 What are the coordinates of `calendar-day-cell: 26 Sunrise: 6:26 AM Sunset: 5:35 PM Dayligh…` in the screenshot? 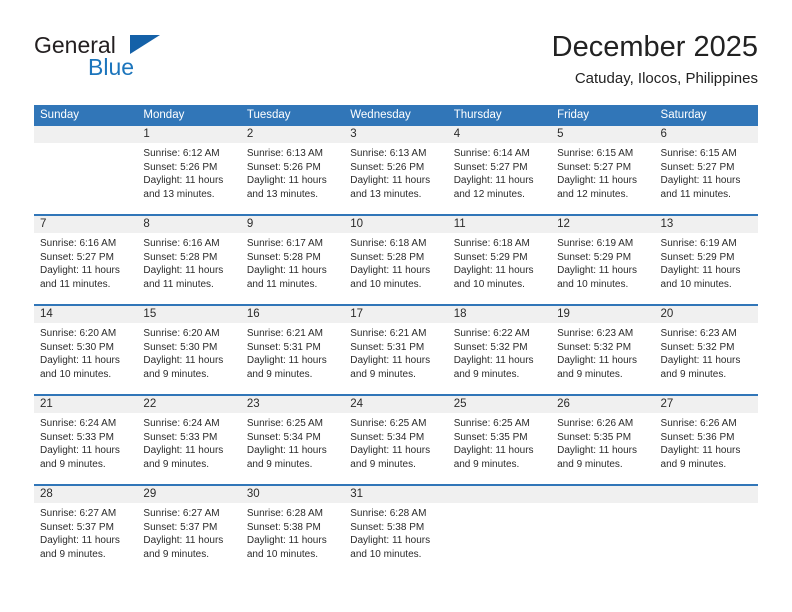 It's located at (603, 440).